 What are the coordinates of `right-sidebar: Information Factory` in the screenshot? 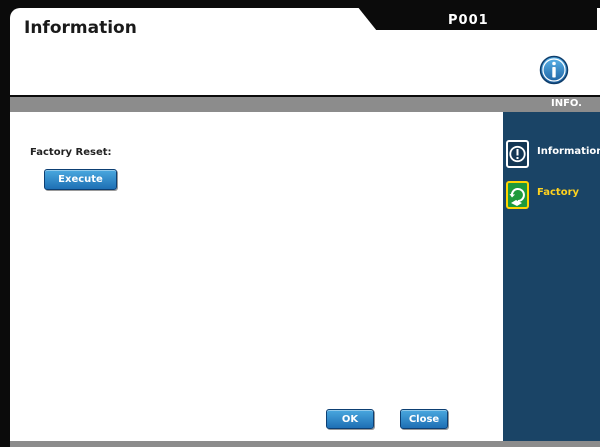 It's located at (551, 276).